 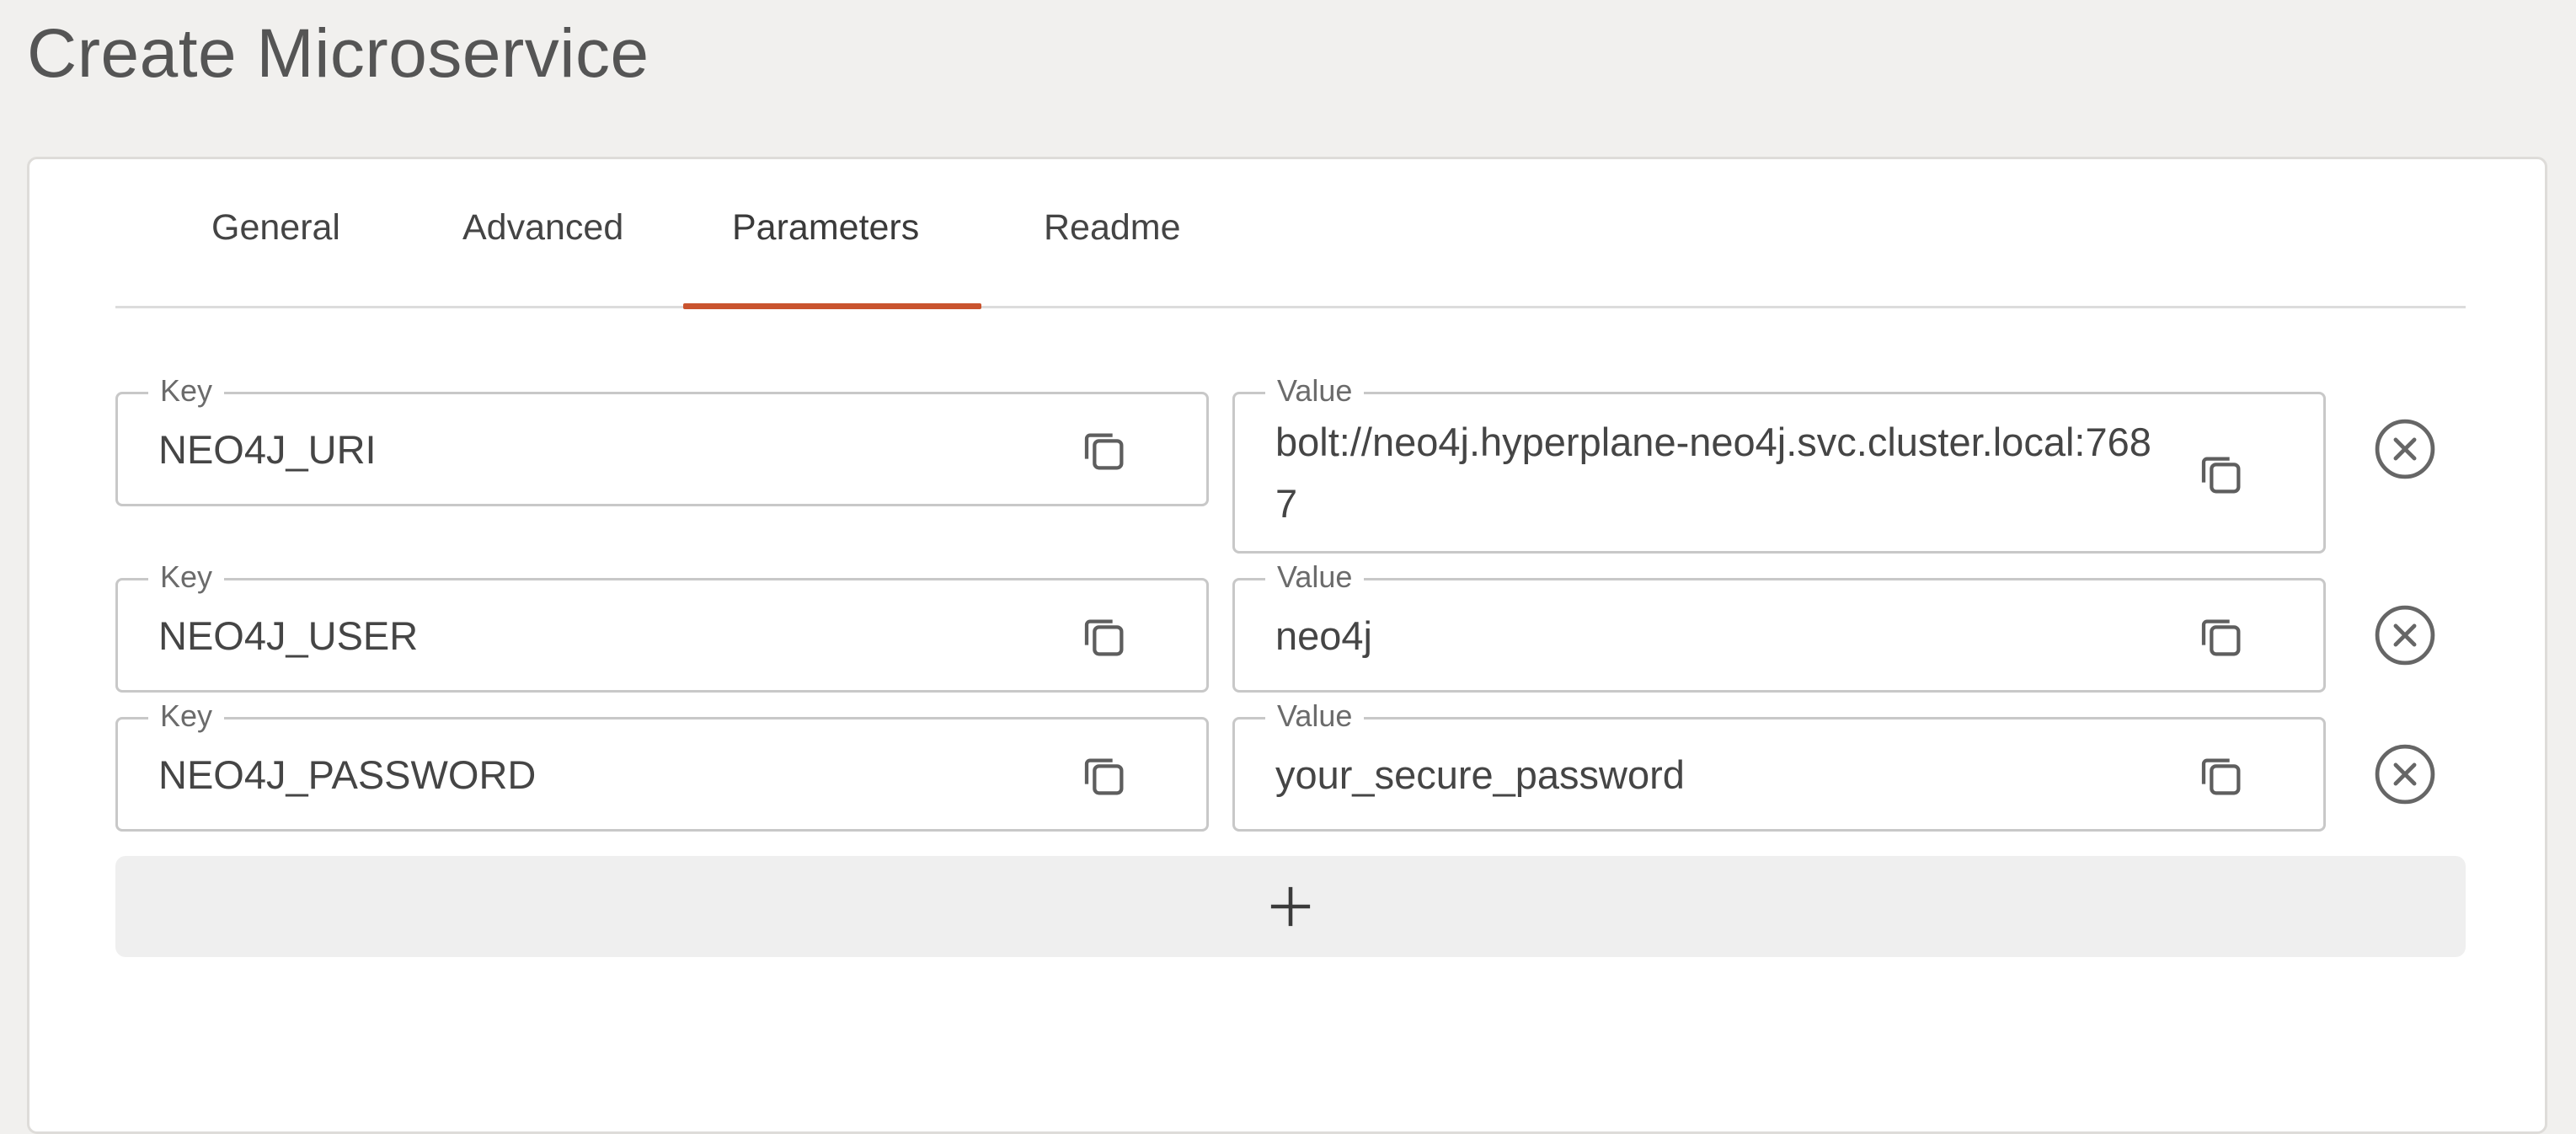 I want to click on plus-icon, so click(x=1290, y=907).